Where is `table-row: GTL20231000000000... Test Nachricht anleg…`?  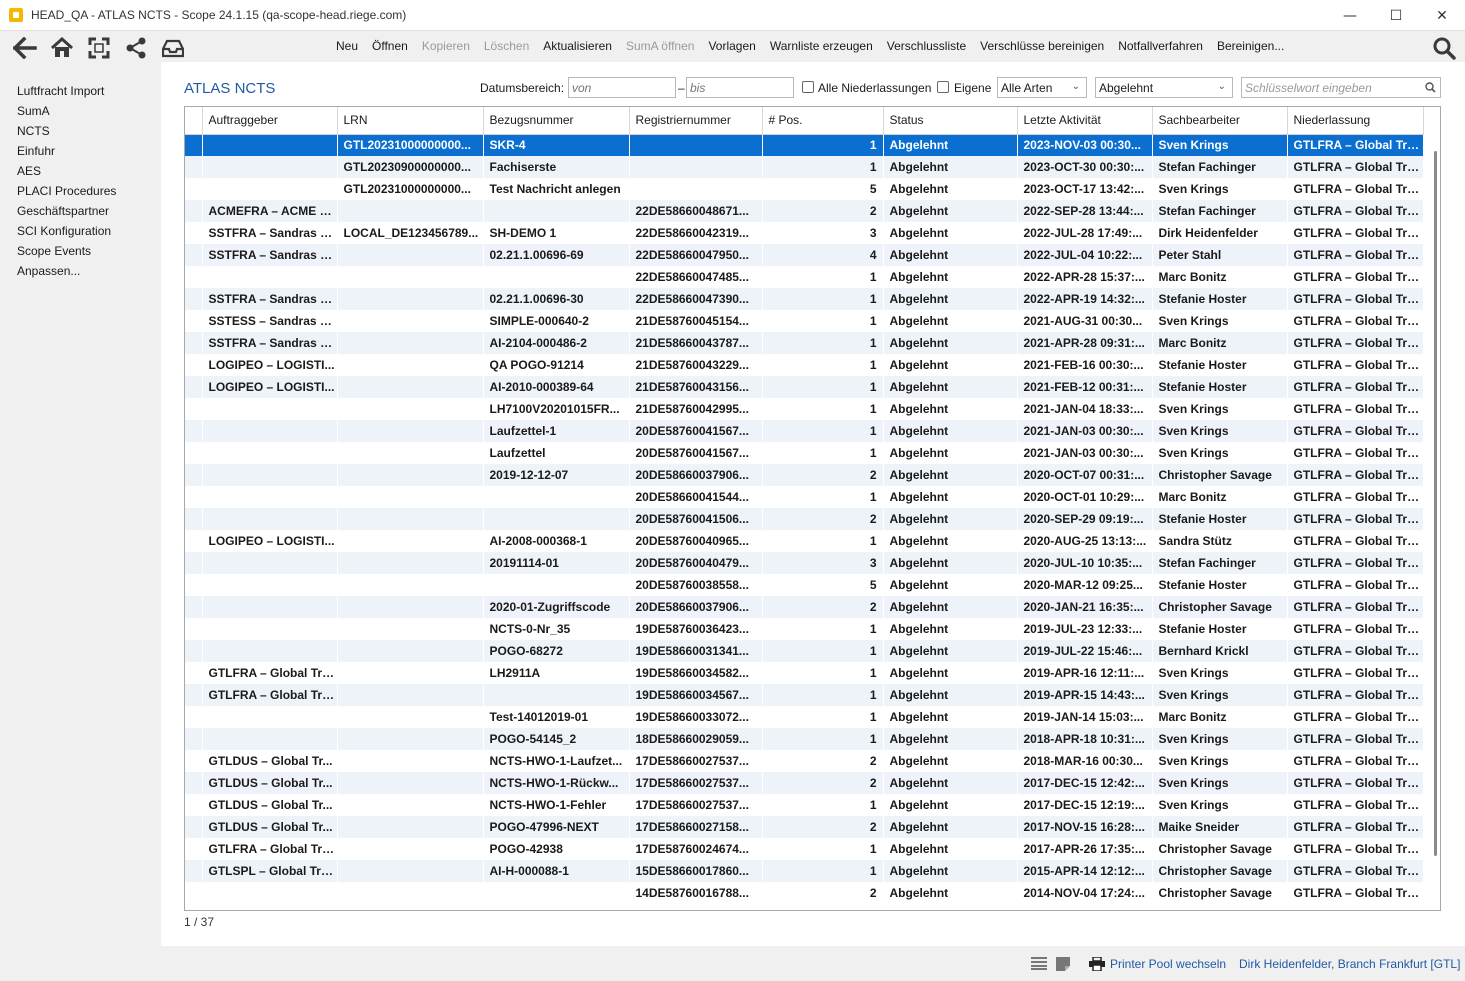
table-row: GTL20231000000000... Test Nachricht anleg… is located at coordinates (804, 189).